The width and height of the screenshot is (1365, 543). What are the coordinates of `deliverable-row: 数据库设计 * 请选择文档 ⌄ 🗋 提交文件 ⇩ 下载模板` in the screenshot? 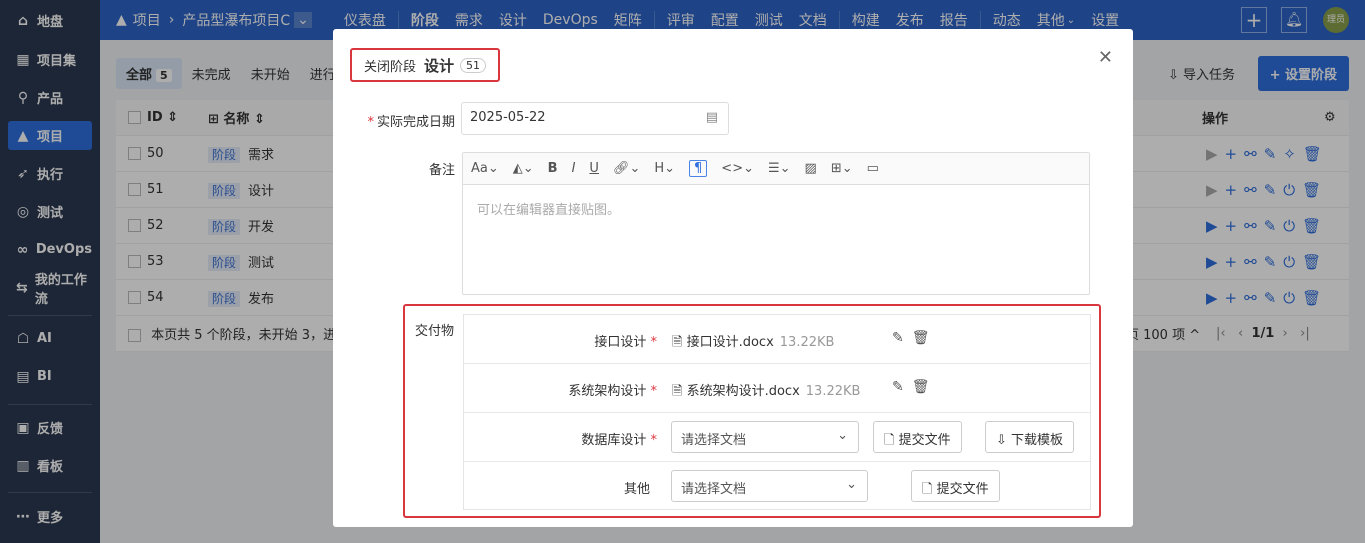 It's located at (777, 437).